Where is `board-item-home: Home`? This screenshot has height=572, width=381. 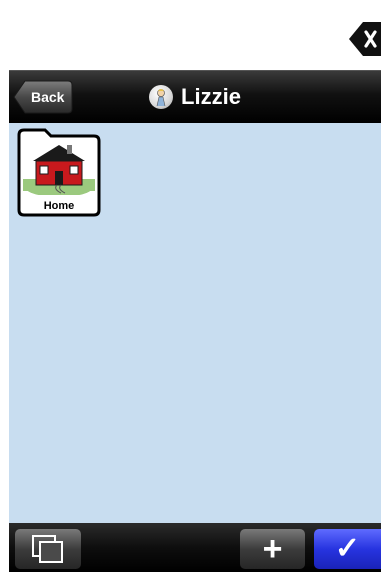 board-item-home: Home is located at coordinates (59, 172).